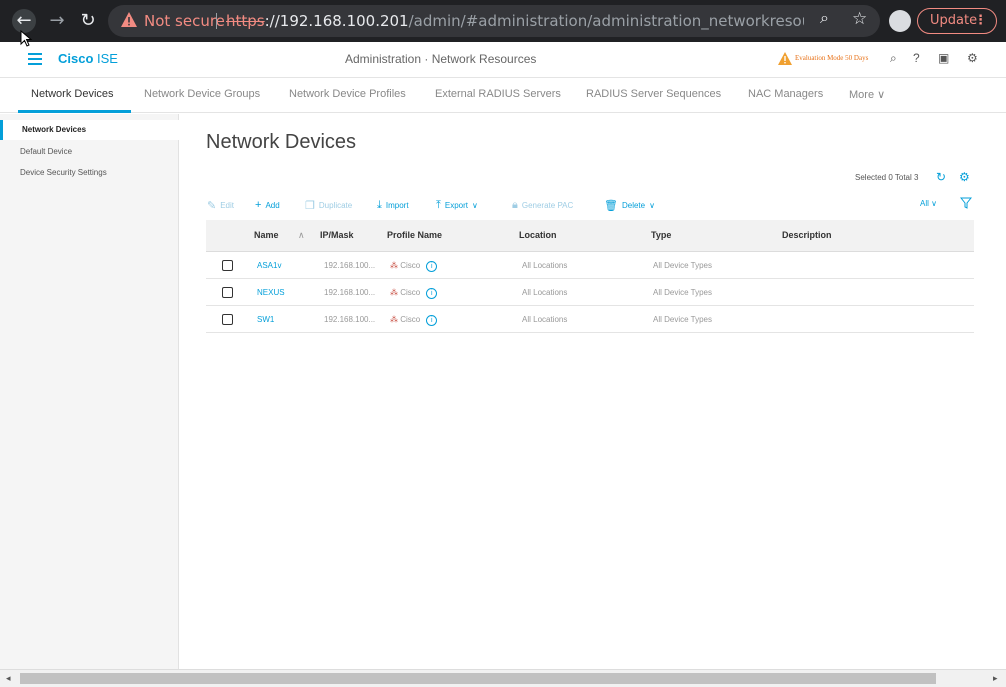 The height and width of the screenshot is (687, 1006). What do you see at coordinates (972, 58) in the screenshot?
I see `gear-icon: ⚙` at bounding box center [972, 58].